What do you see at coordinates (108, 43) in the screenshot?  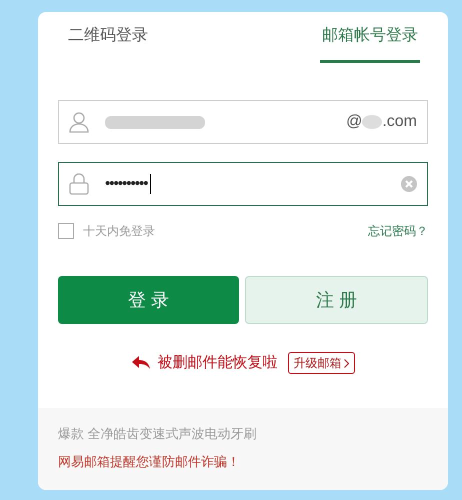 I see `login-tab: 二维码登录` at bounding box center [108, 43].